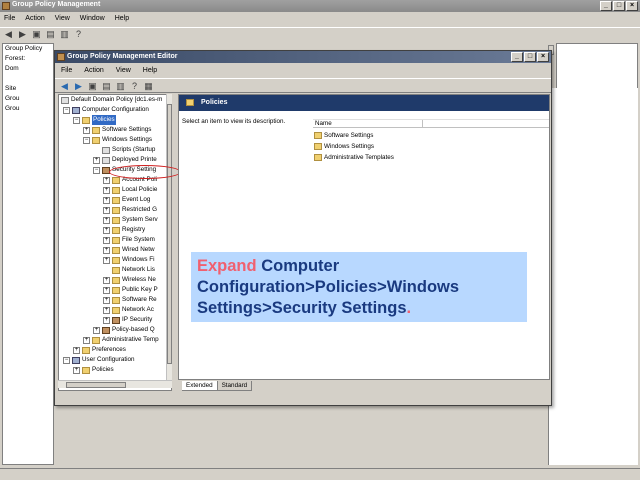  I want to click on tree-item-security-child: + Restricted G, so click(115, 210).